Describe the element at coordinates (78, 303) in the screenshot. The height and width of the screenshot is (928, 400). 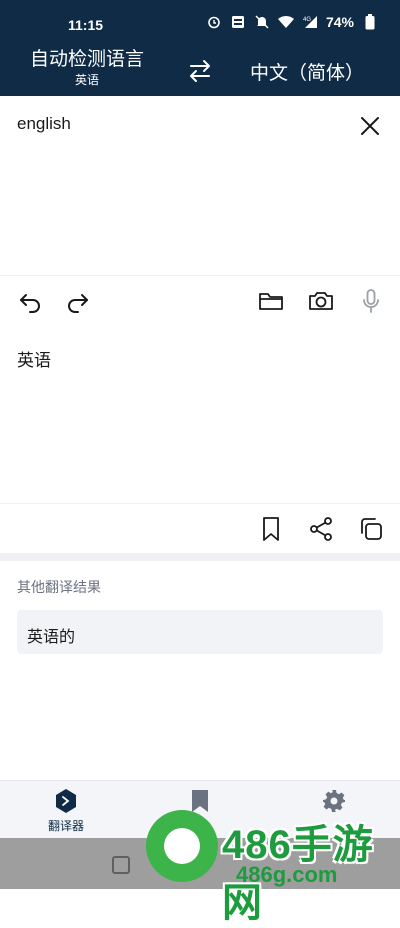
I see `redo-icon` at that location.